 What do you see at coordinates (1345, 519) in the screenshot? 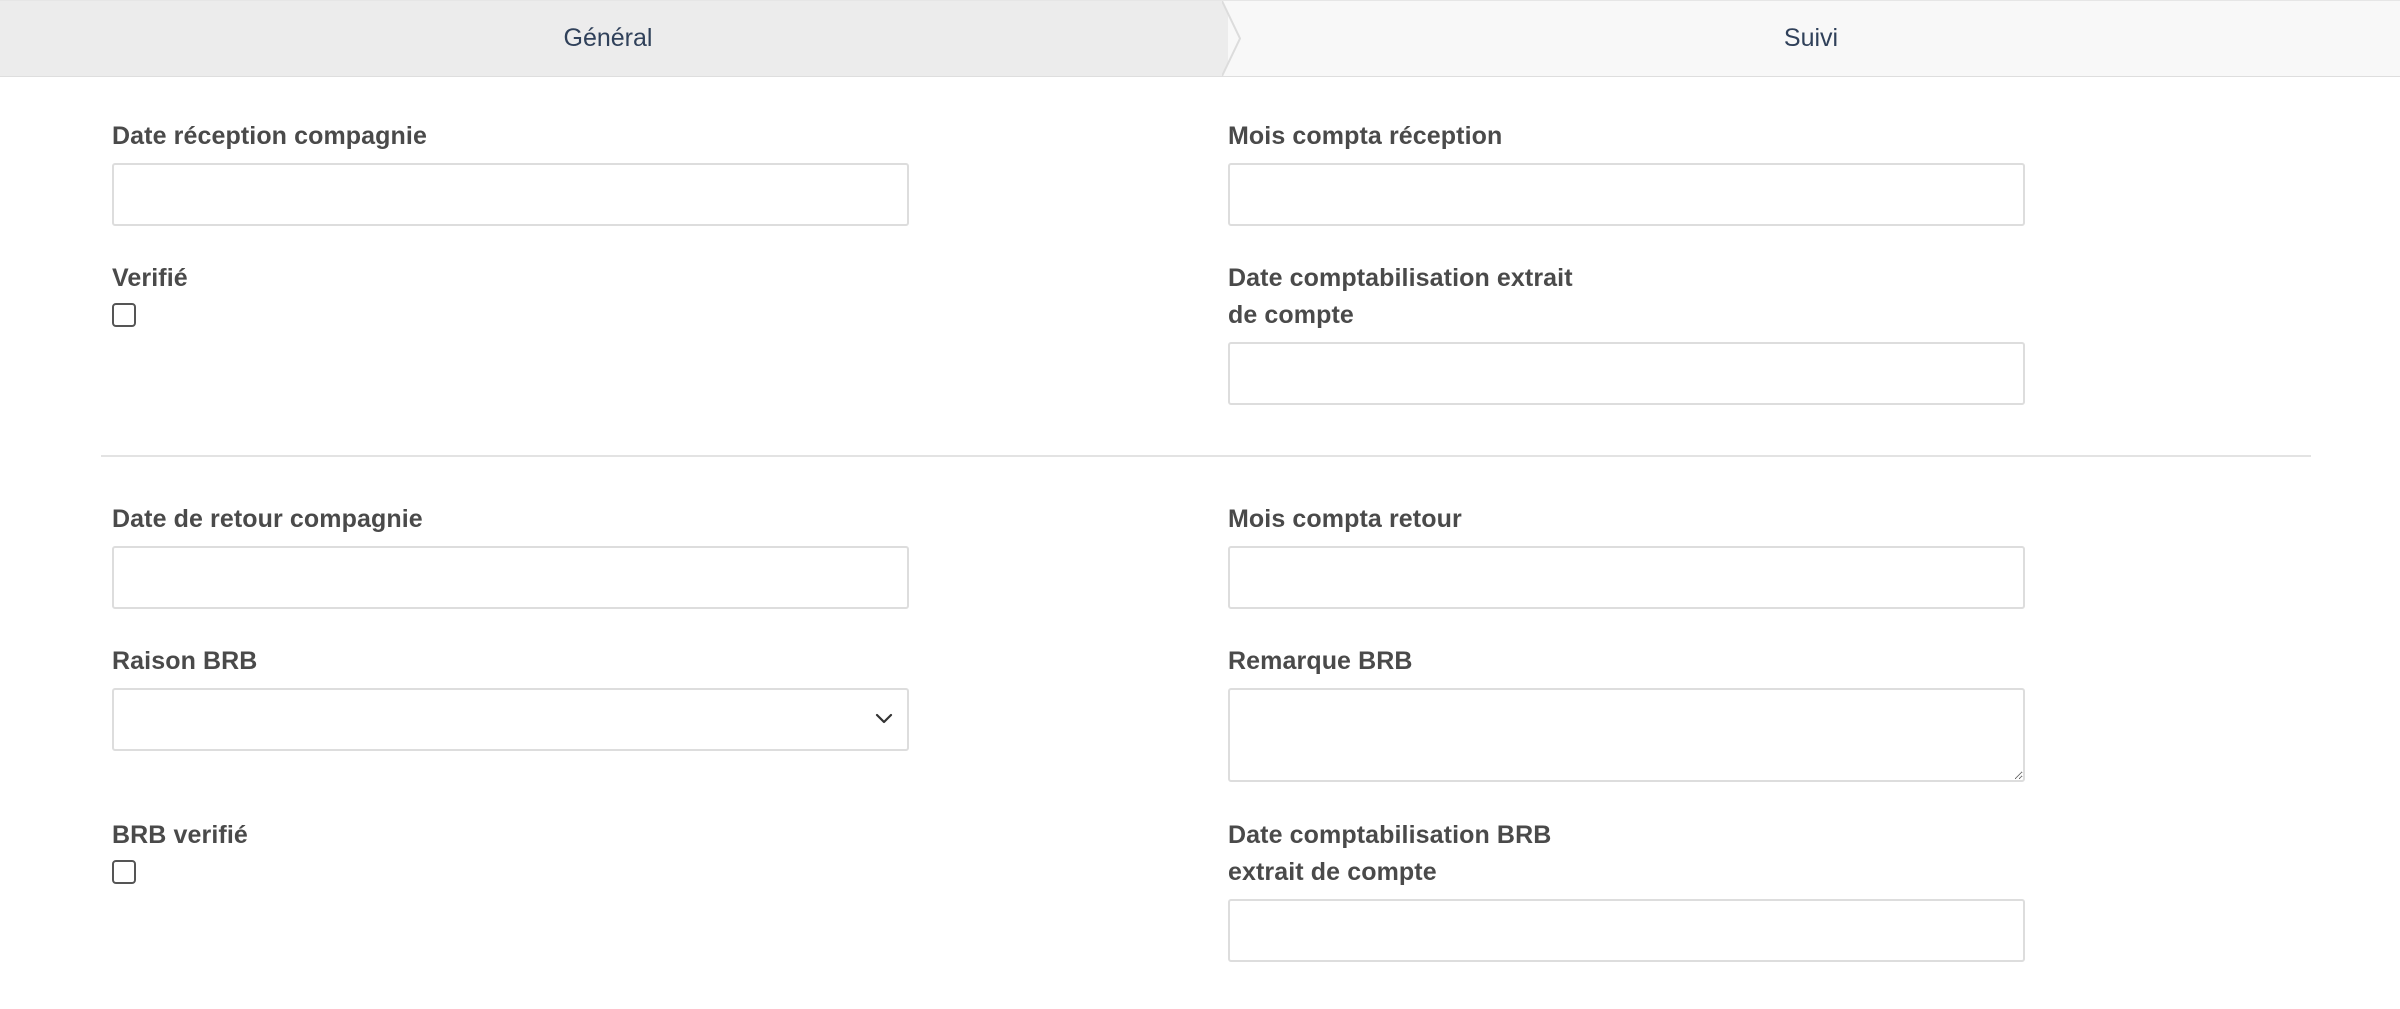
I see `label-mois-compta-retour: Mois compta retour` at bounding box center [1345, 519].